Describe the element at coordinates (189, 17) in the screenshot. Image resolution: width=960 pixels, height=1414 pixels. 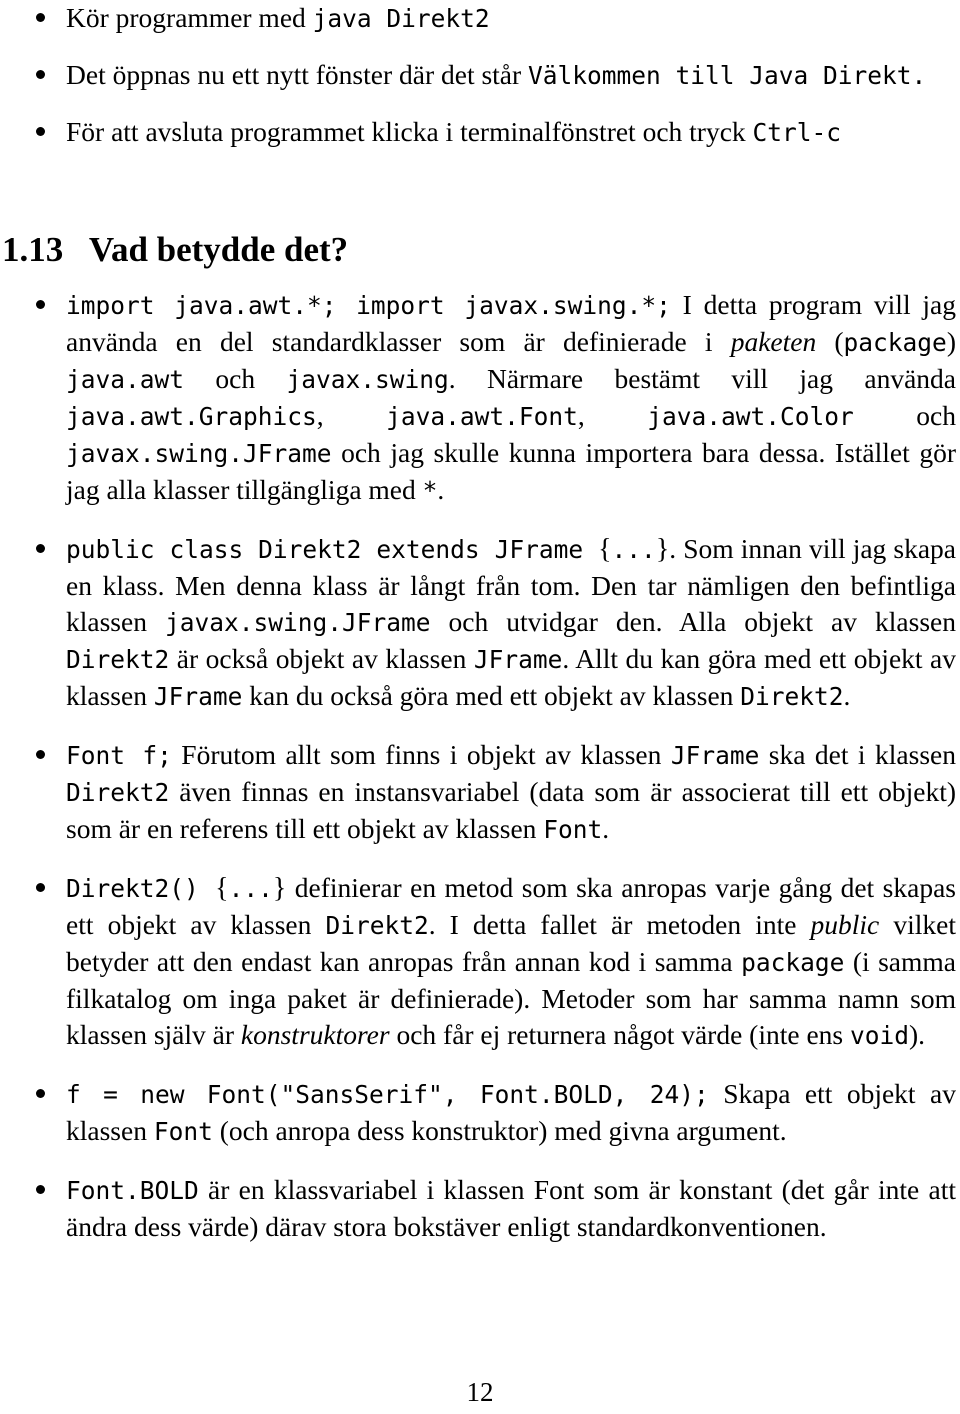
I see `text-run-roman: Kör programmer med` at that location.